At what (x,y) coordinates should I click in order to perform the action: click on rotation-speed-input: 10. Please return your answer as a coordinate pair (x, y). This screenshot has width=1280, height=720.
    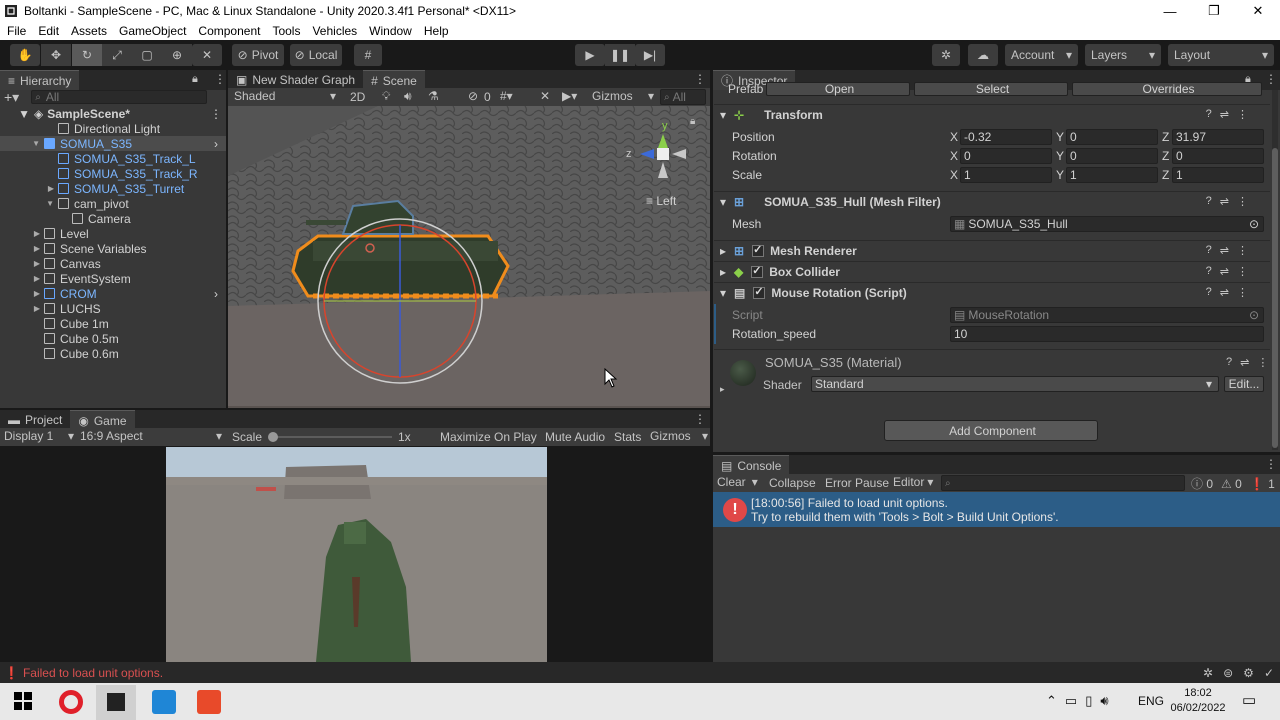
    Looking at the image, I should click on (1107, 334).